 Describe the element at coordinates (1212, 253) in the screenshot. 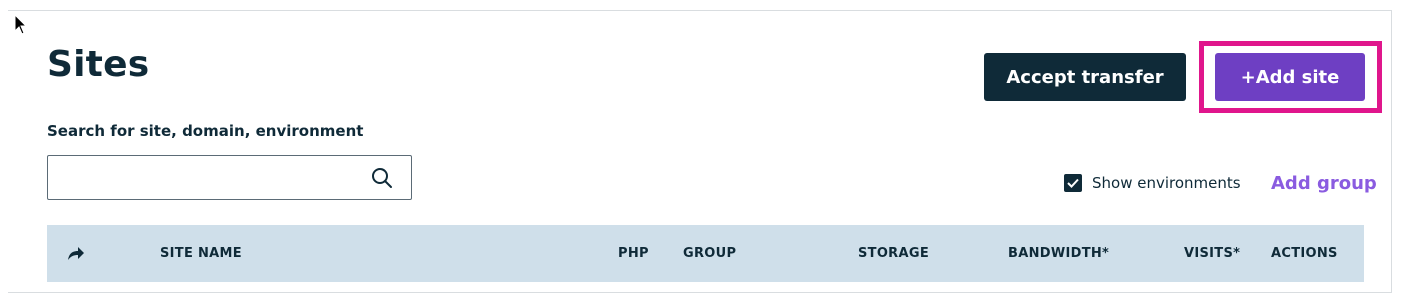

I see `column-visits: VISITS*` at that location.